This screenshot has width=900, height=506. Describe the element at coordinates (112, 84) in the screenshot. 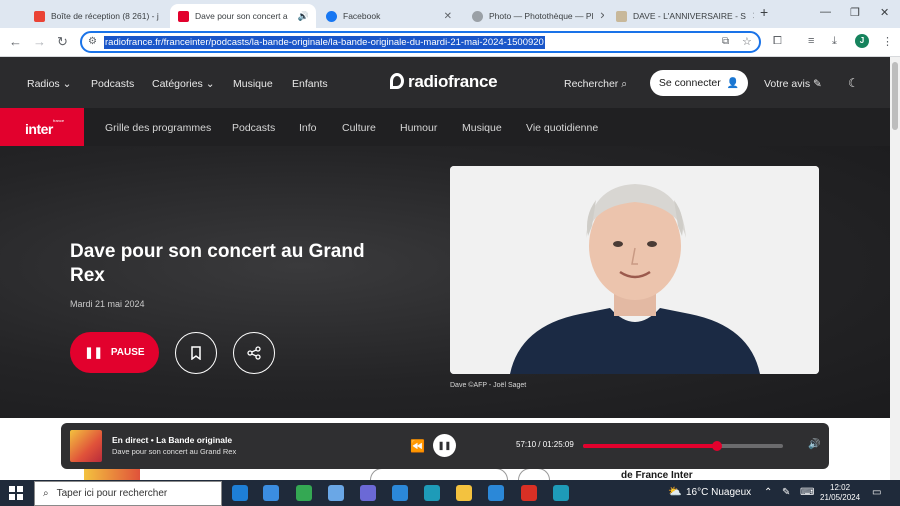

I see `nav-podcasts: Podcasts` at that location.